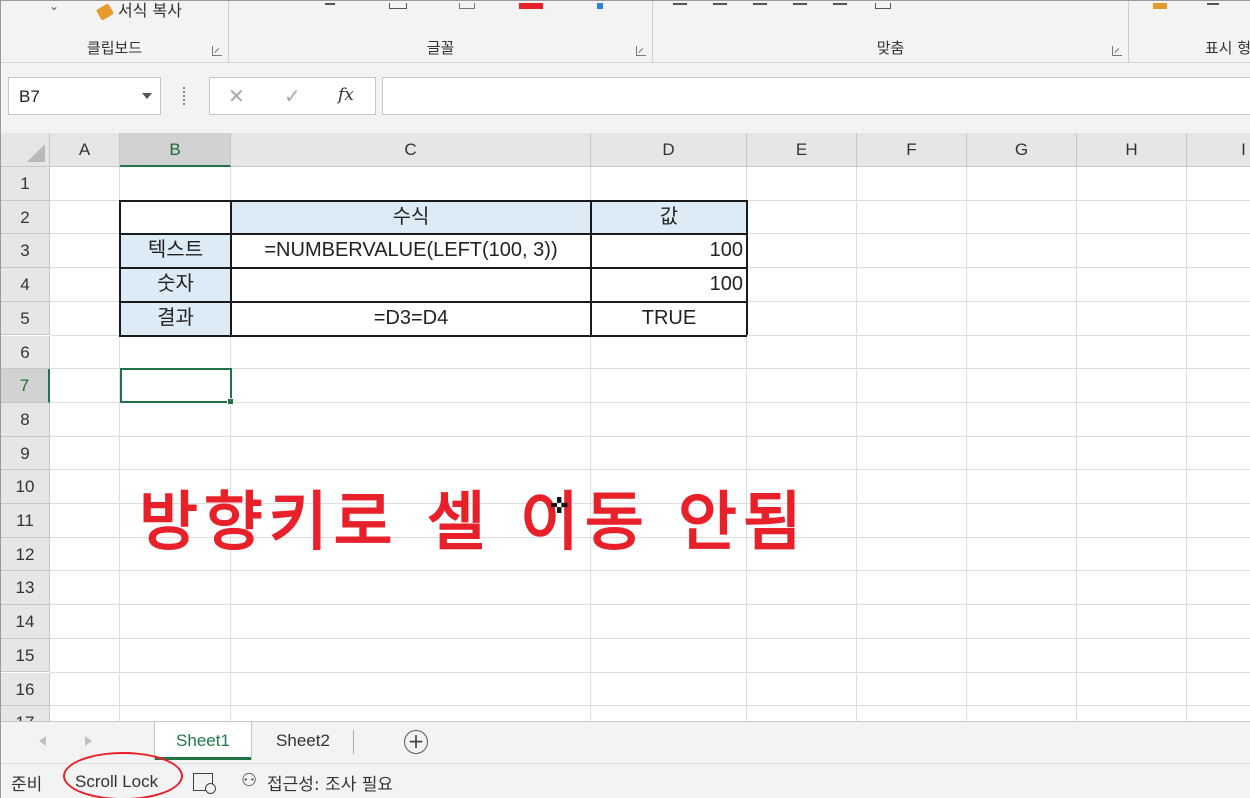  I want to click on alignment-group: 맞춤, so click(891, 32).